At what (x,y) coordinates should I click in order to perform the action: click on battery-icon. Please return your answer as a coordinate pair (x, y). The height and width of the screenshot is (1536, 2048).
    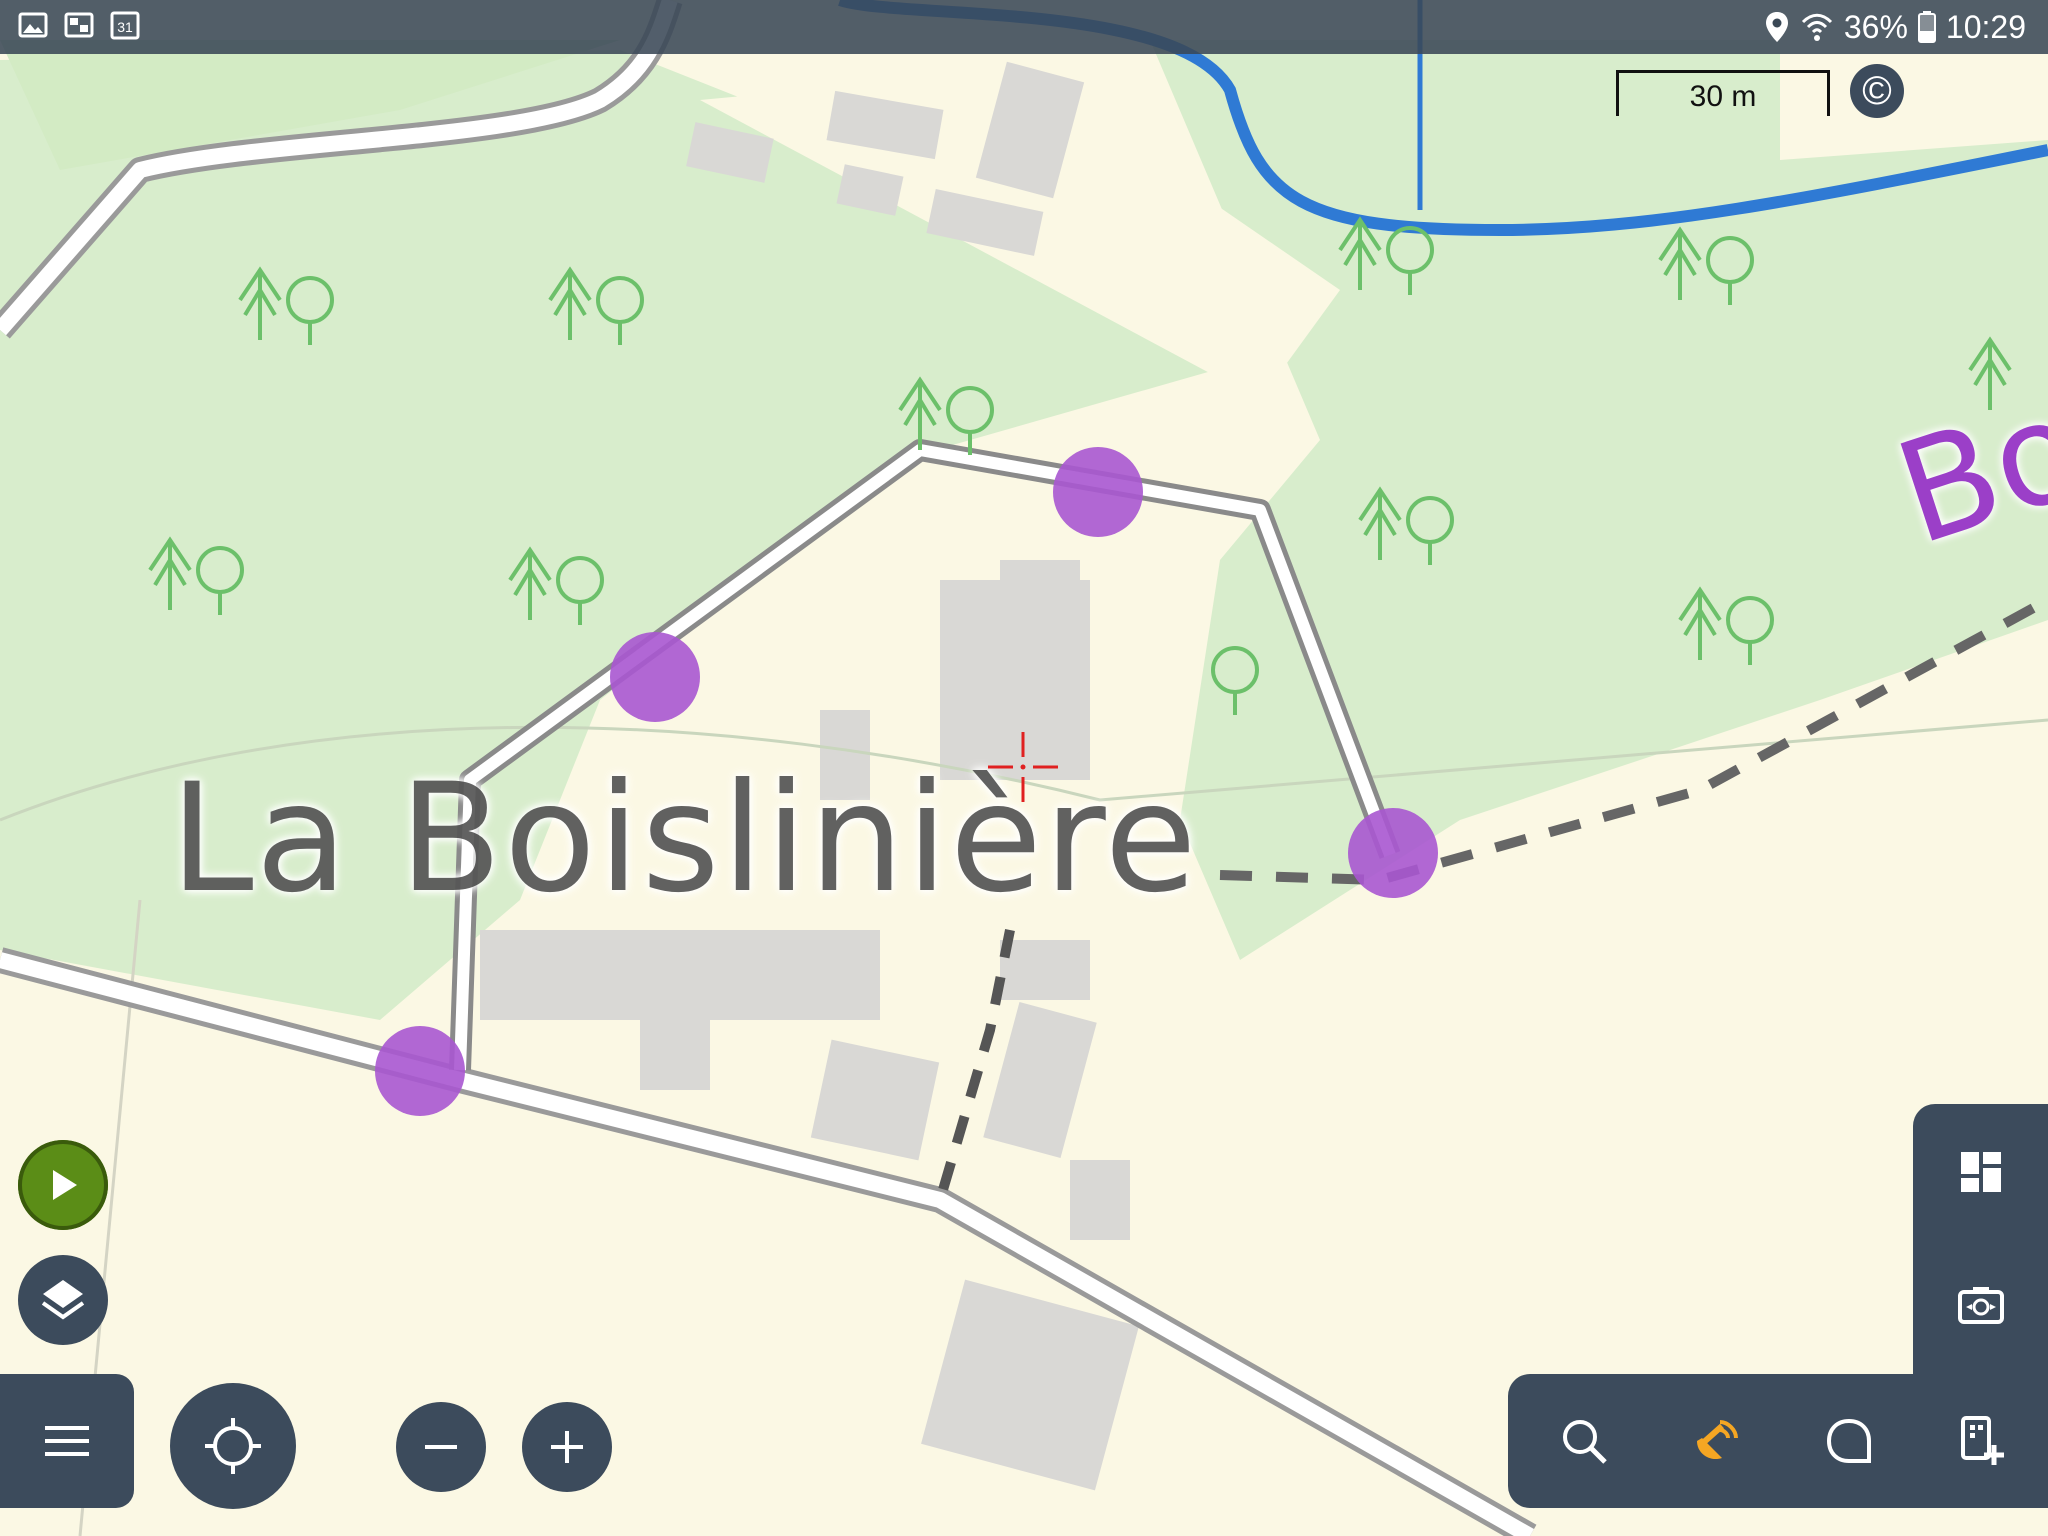
    Looking at the image, I should click on (1926, 27).